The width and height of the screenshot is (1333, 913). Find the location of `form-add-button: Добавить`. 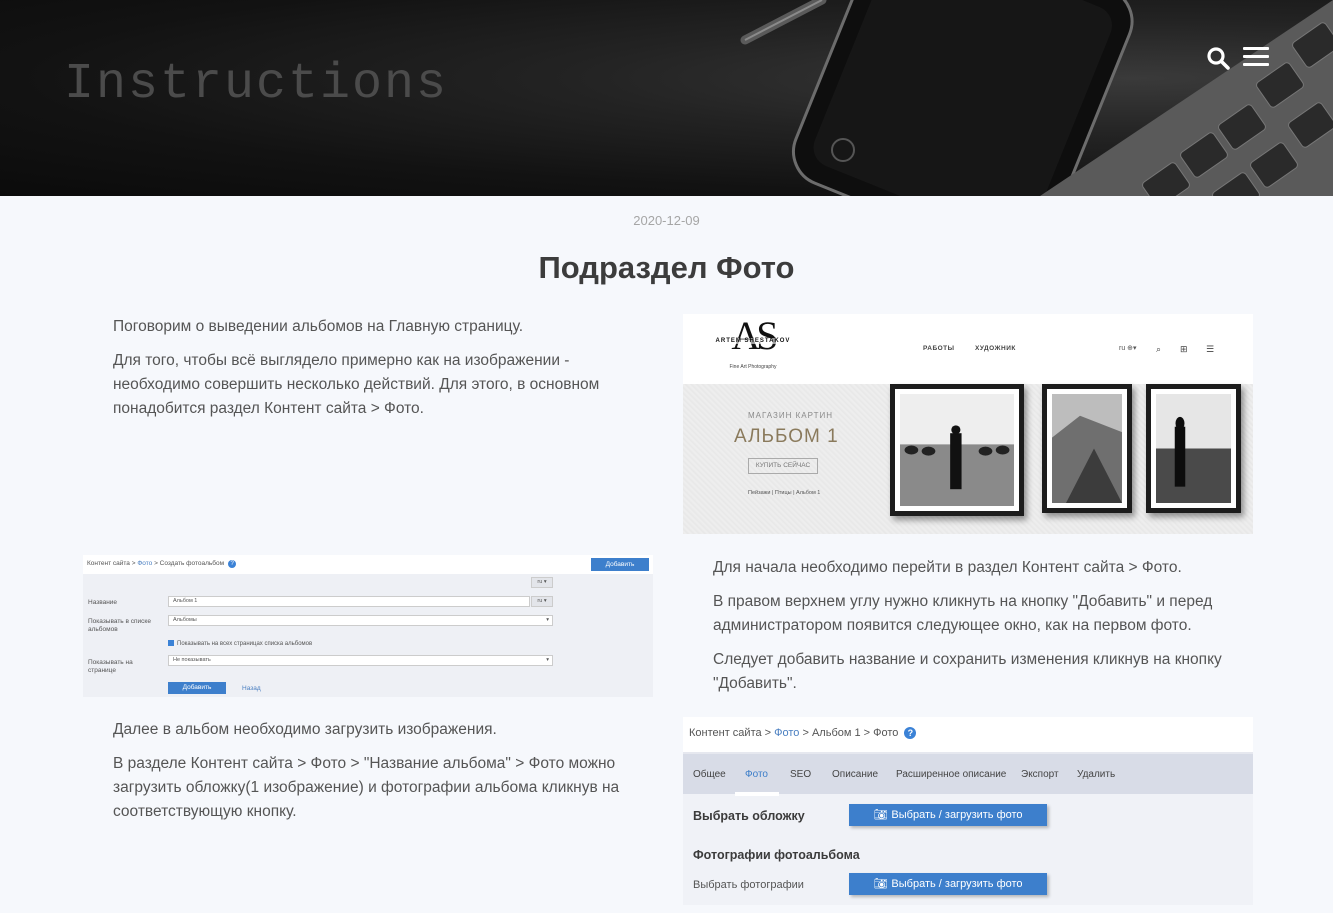

form-add-button: Добавить is located at coordinates (620, 564).